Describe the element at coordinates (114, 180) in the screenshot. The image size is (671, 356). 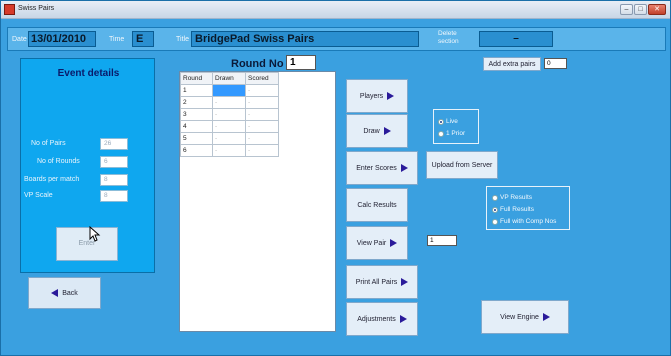
I see `boards-per-match-field: 8` at that location.